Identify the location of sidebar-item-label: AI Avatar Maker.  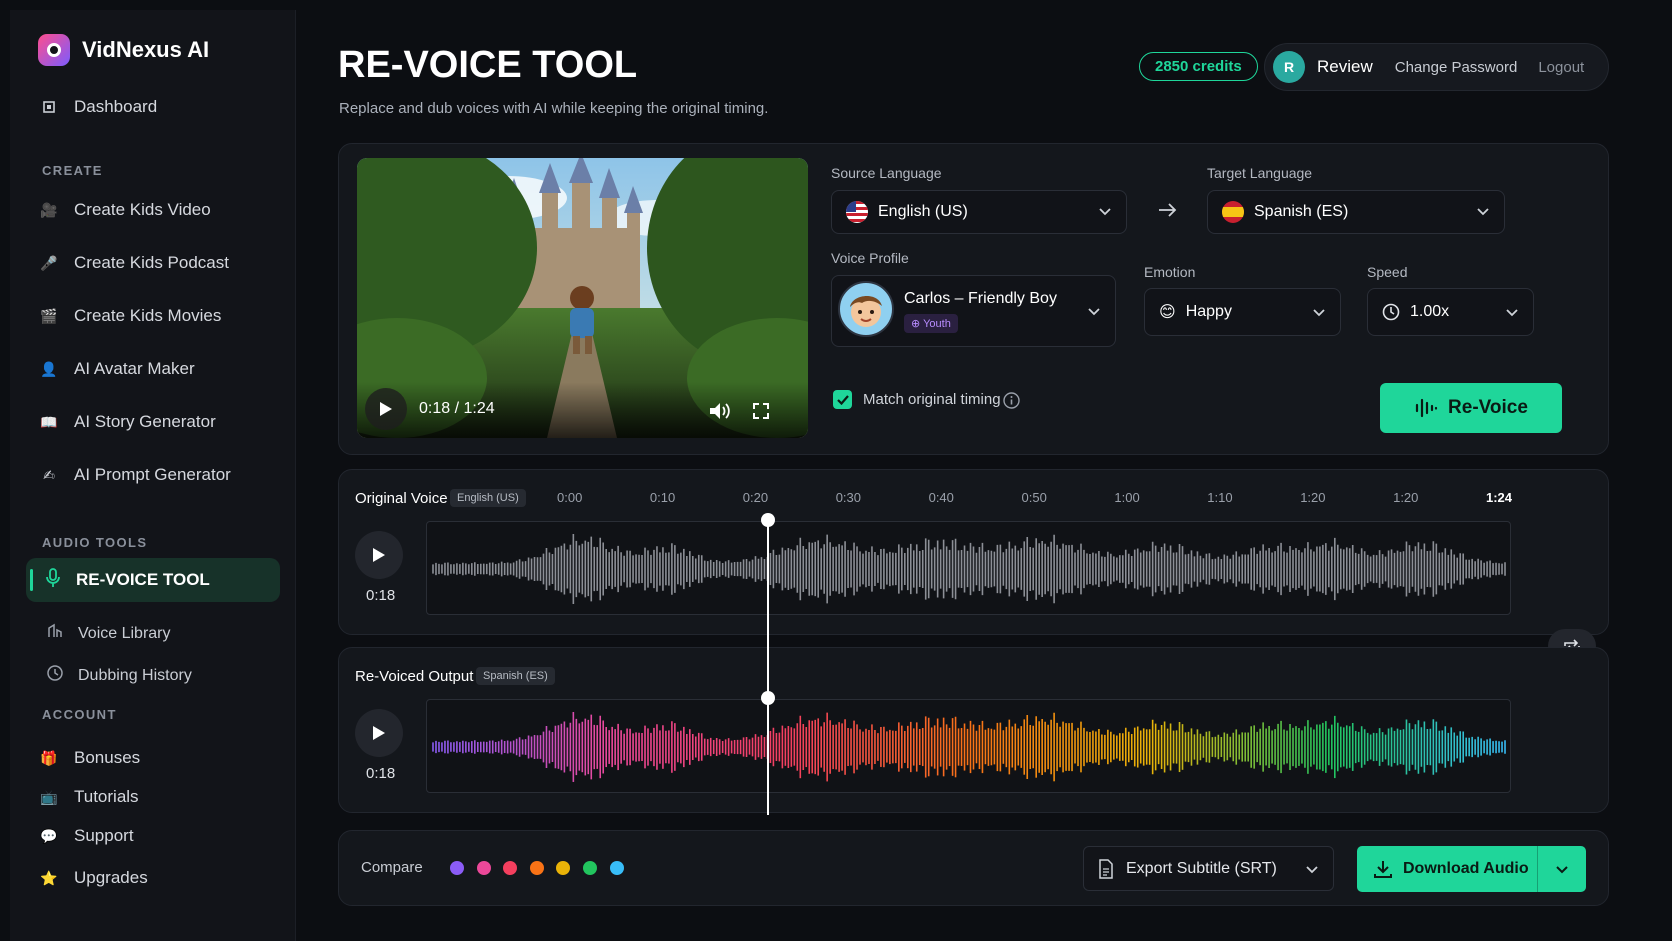
(134, 368).